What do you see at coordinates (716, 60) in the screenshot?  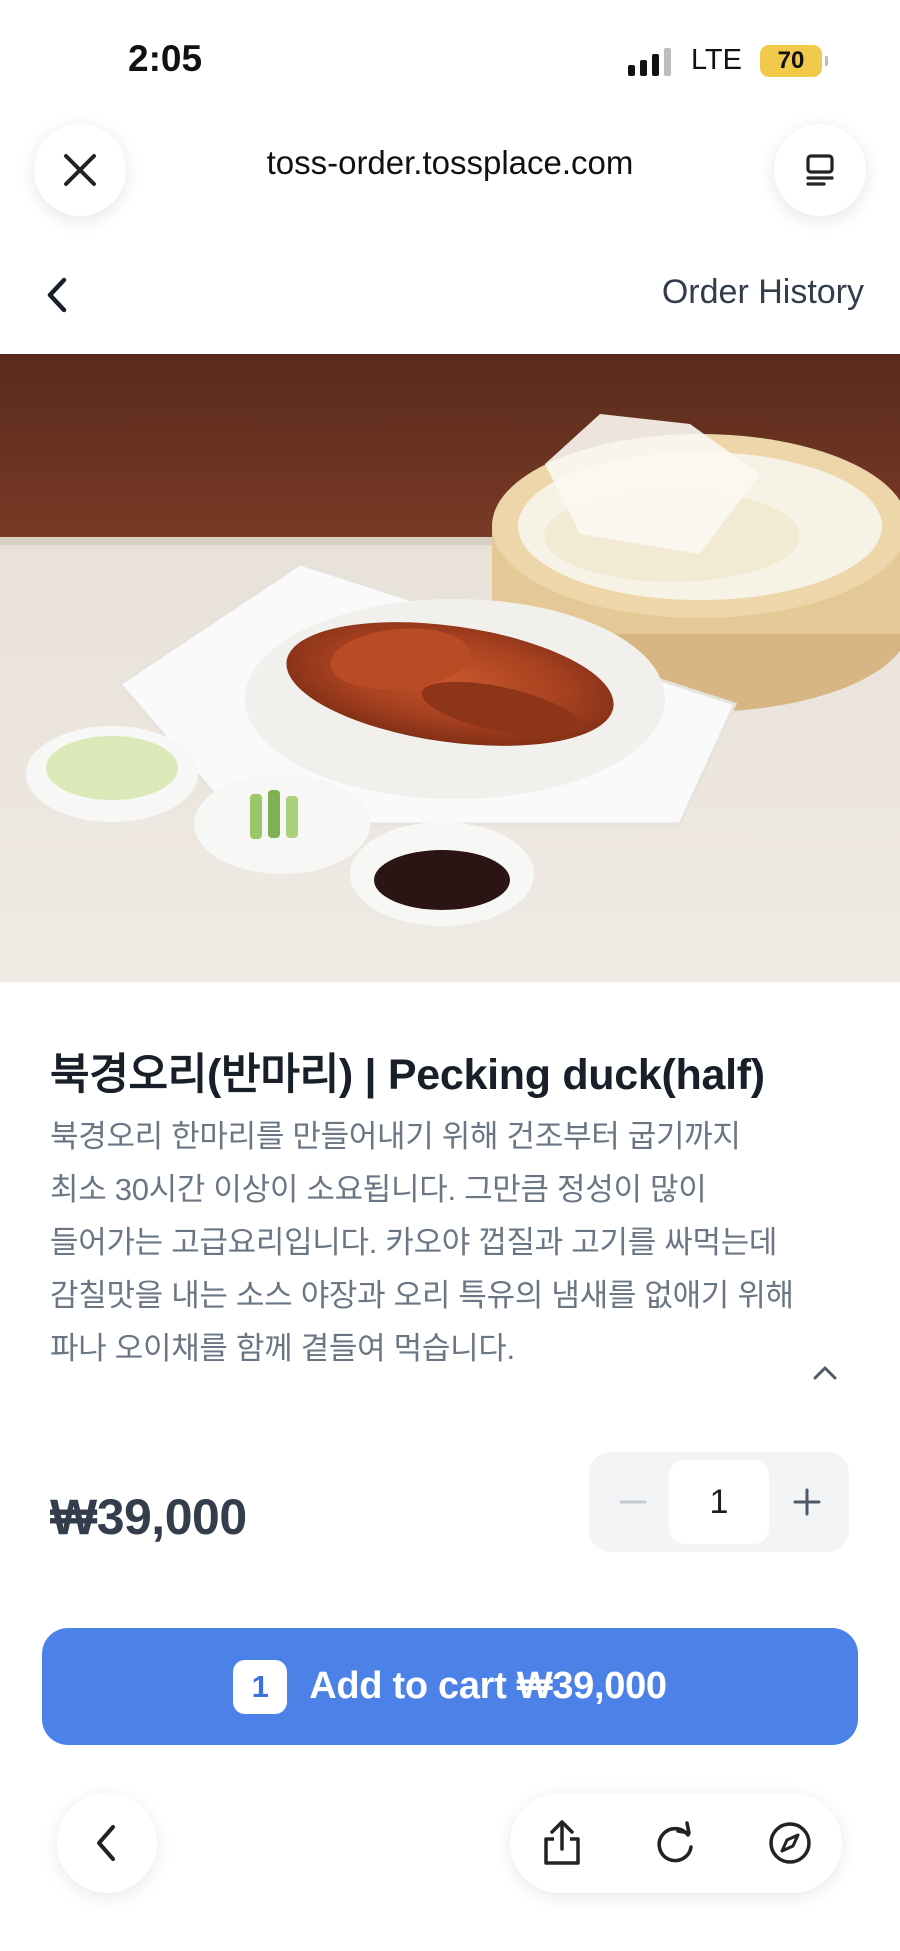 I see `network-label: LTE` at bounding box center [716, 60].